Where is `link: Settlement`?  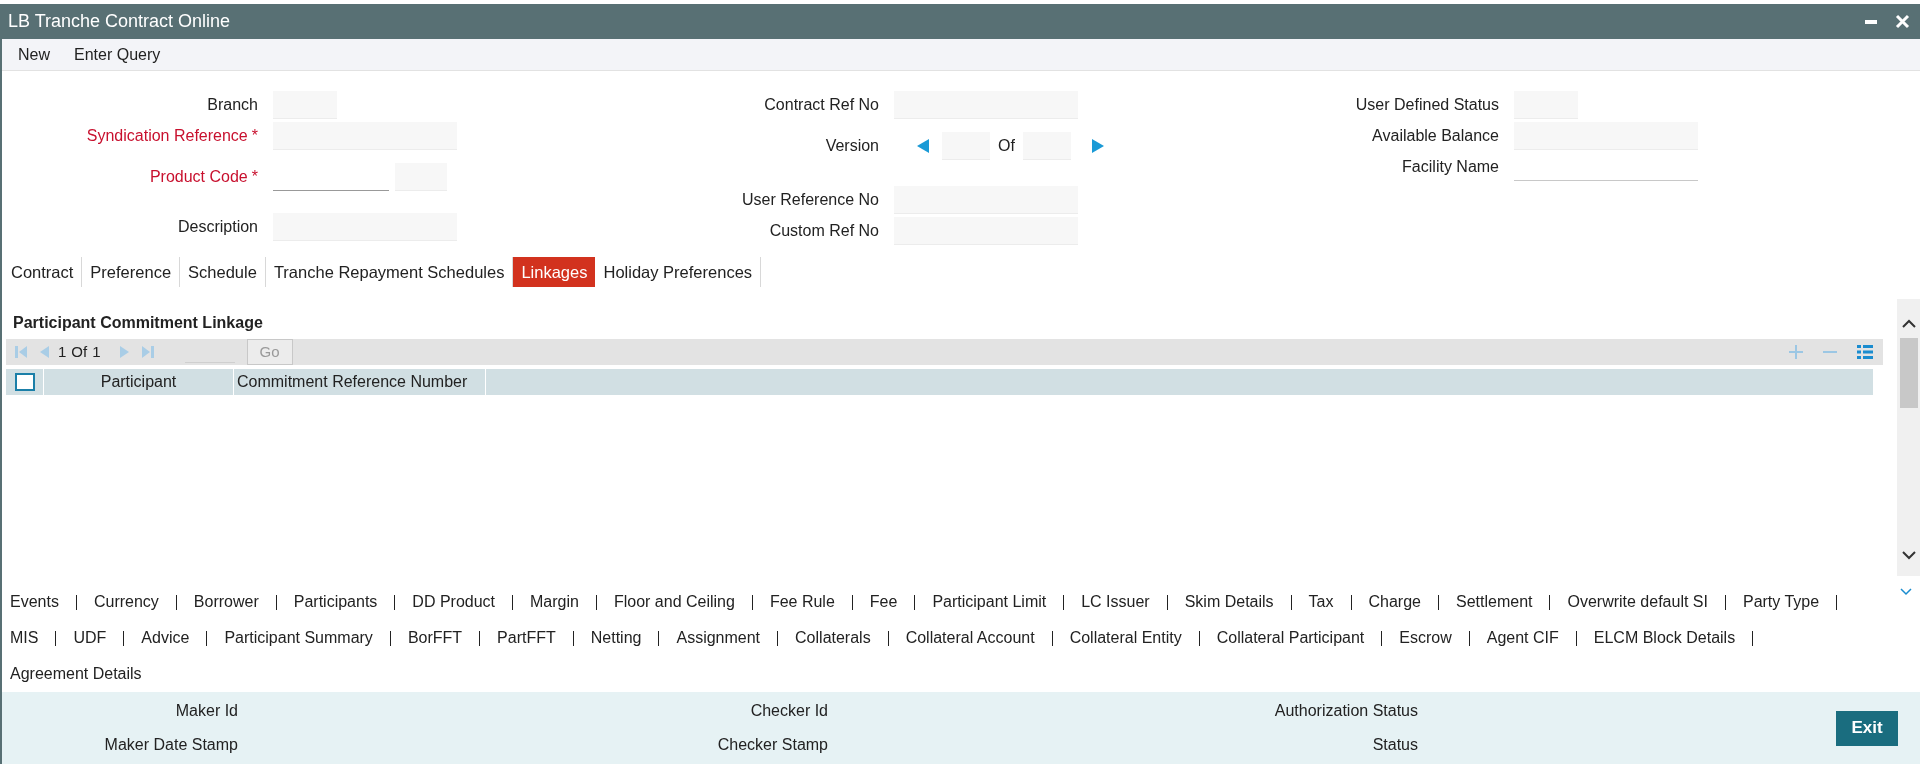
link: Settlement is located at coordinates (1494, 602).